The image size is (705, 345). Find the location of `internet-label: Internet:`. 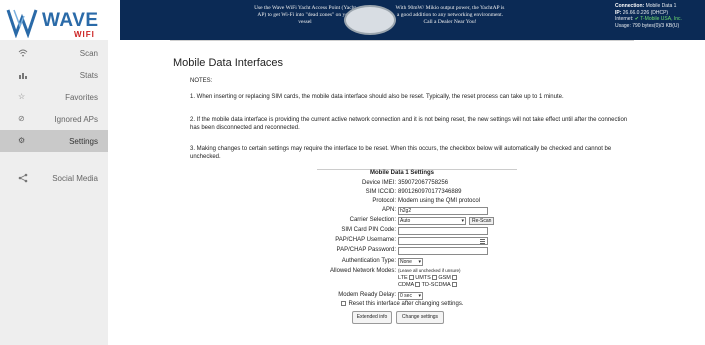

internet-label: Internet: is located at coordinates (624, 19).